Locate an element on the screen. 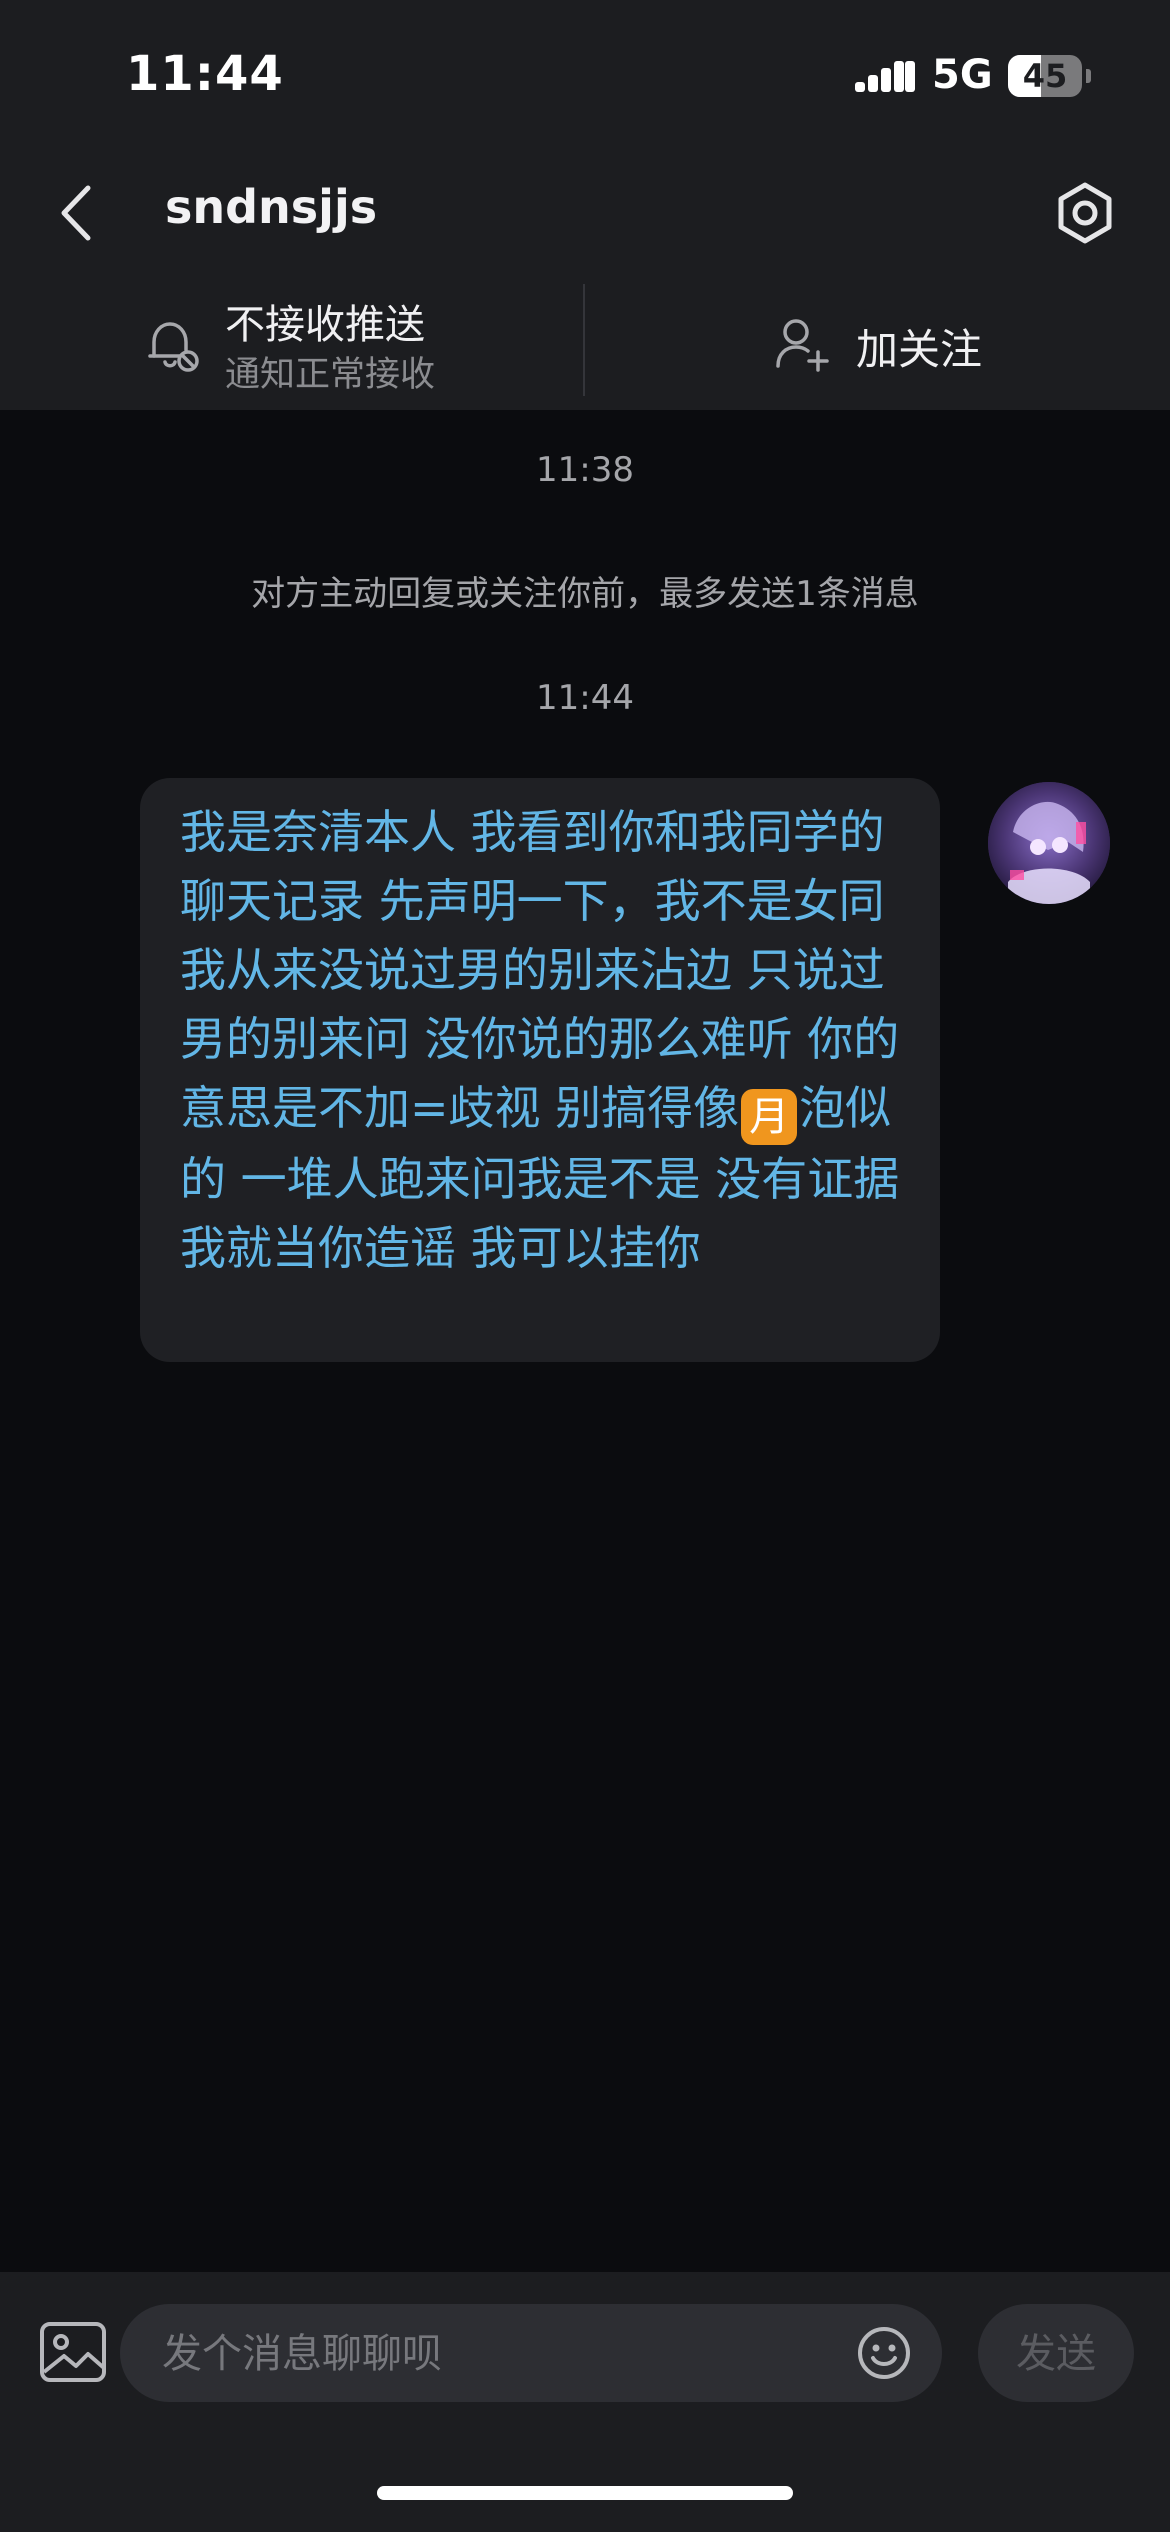 The image size is (1170, 2532). network-type: 5G is located at coordinates (962, 75).